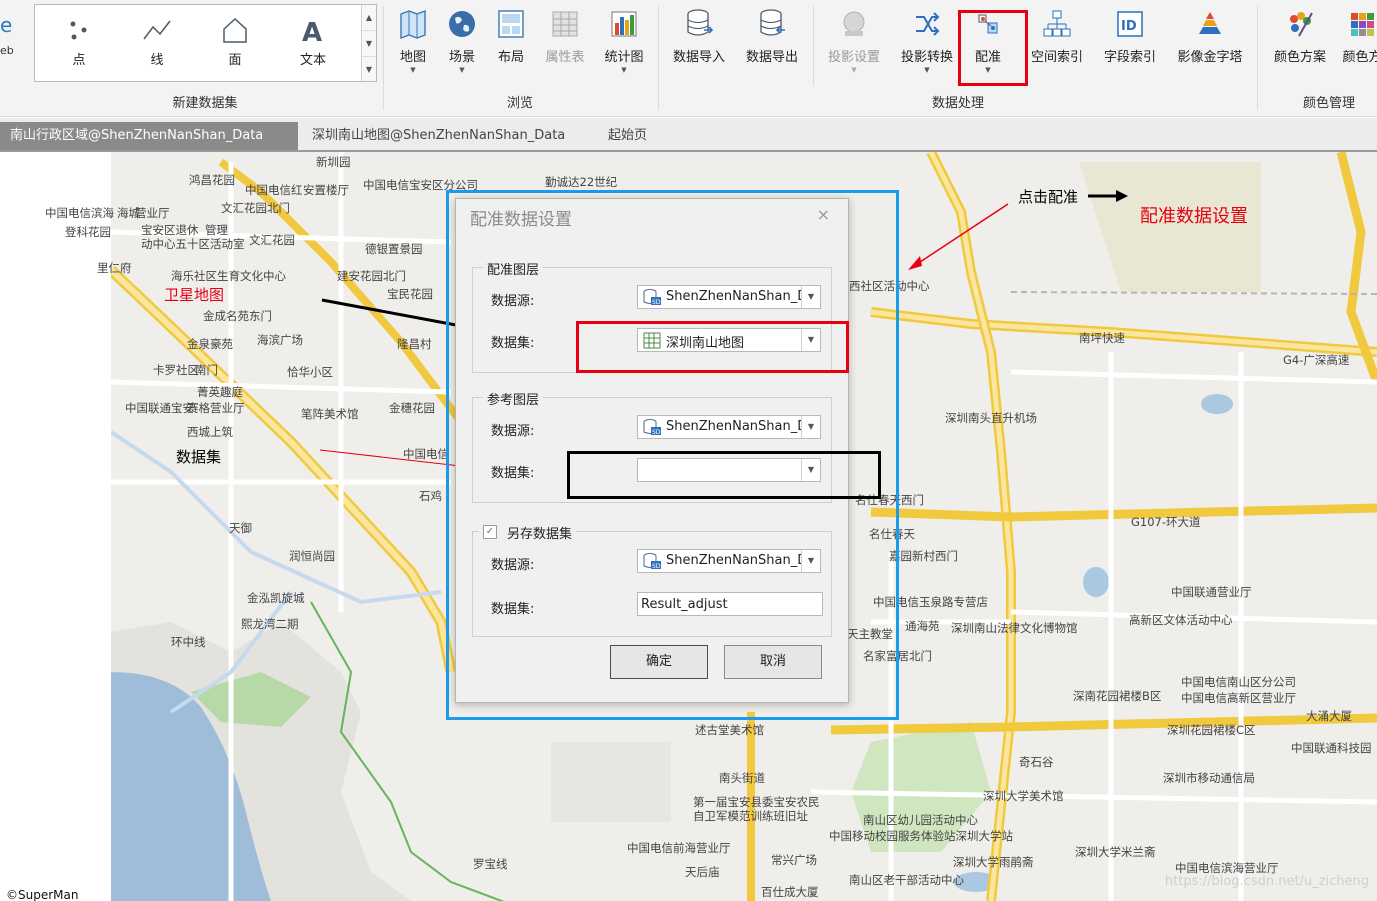  I want to click on gallery-item-polygon: 面, so click(235, 44).